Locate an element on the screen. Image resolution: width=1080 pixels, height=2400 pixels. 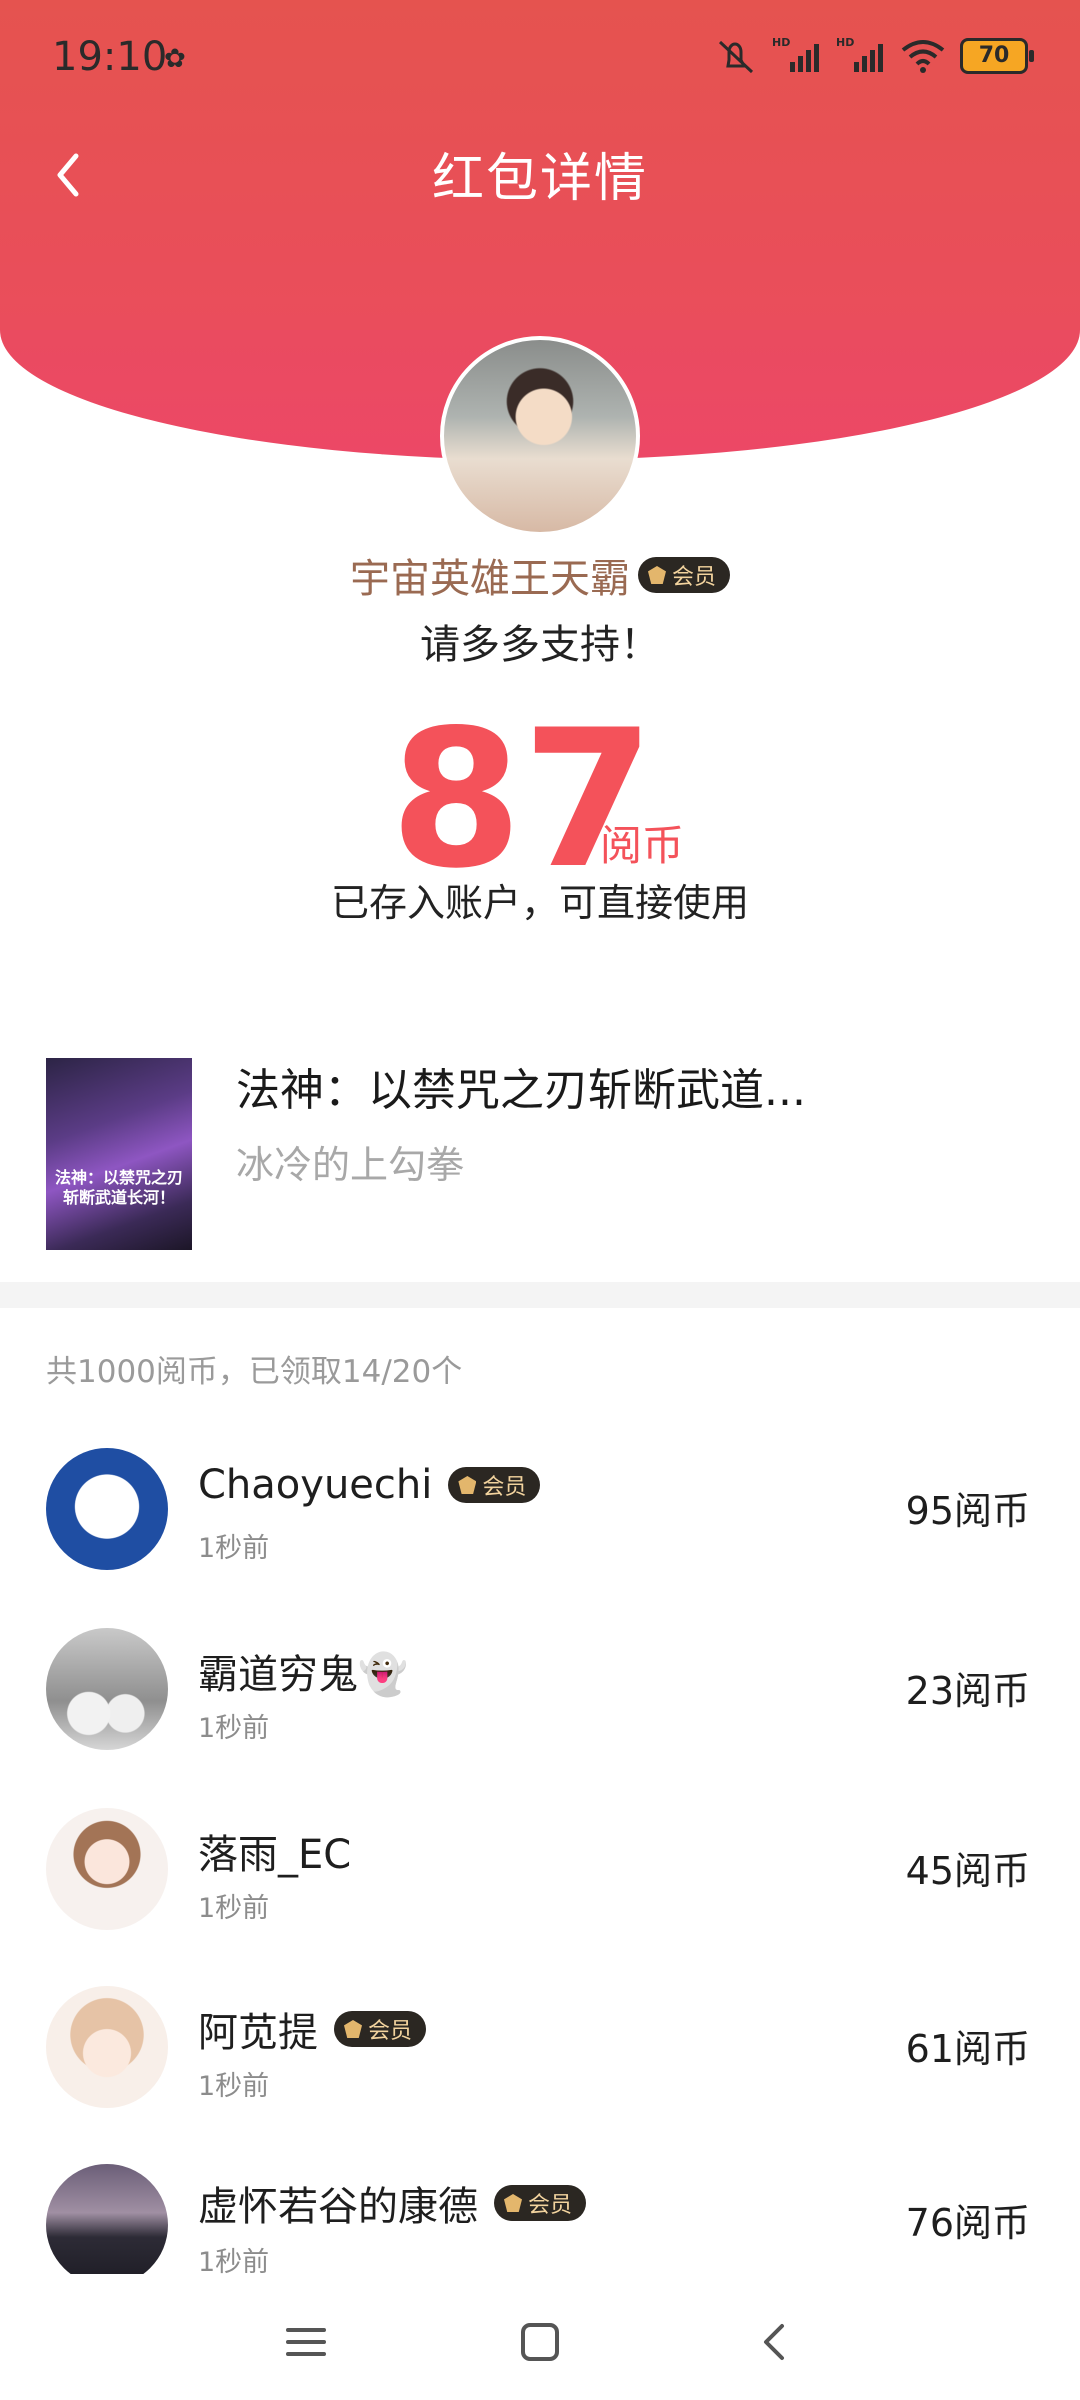
recents-button is located at coordinates (306, 2342).